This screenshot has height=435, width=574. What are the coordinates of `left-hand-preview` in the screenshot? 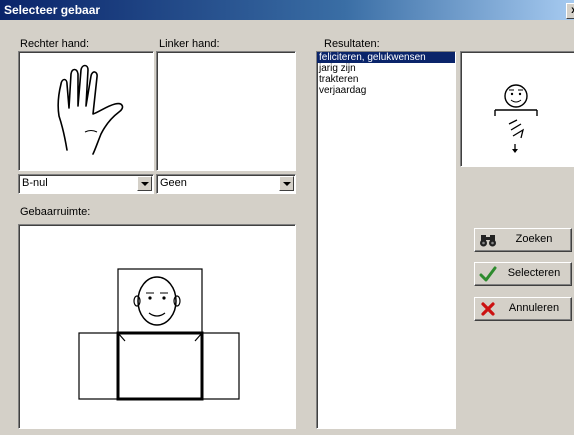 It's located at (226, 111).